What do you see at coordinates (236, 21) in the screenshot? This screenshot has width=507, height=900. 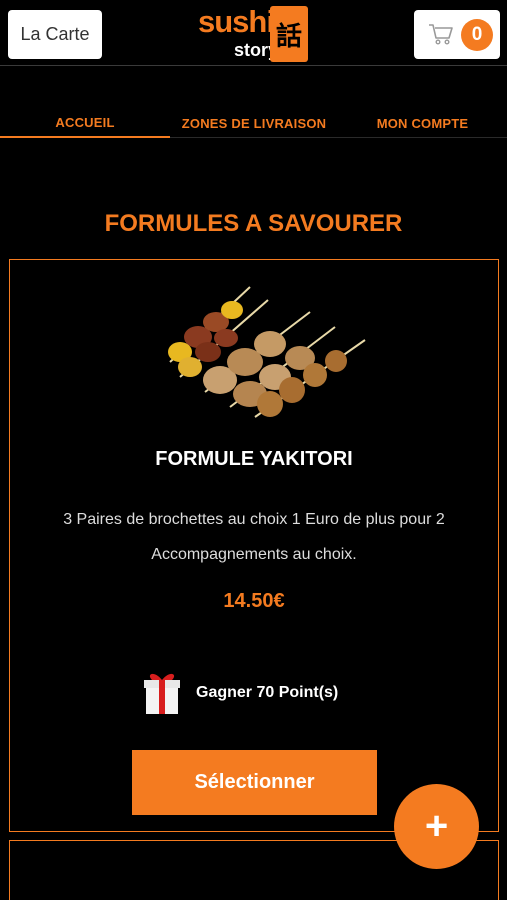 I see `logo-text-main: sushi` at bounding box center [236, 21].